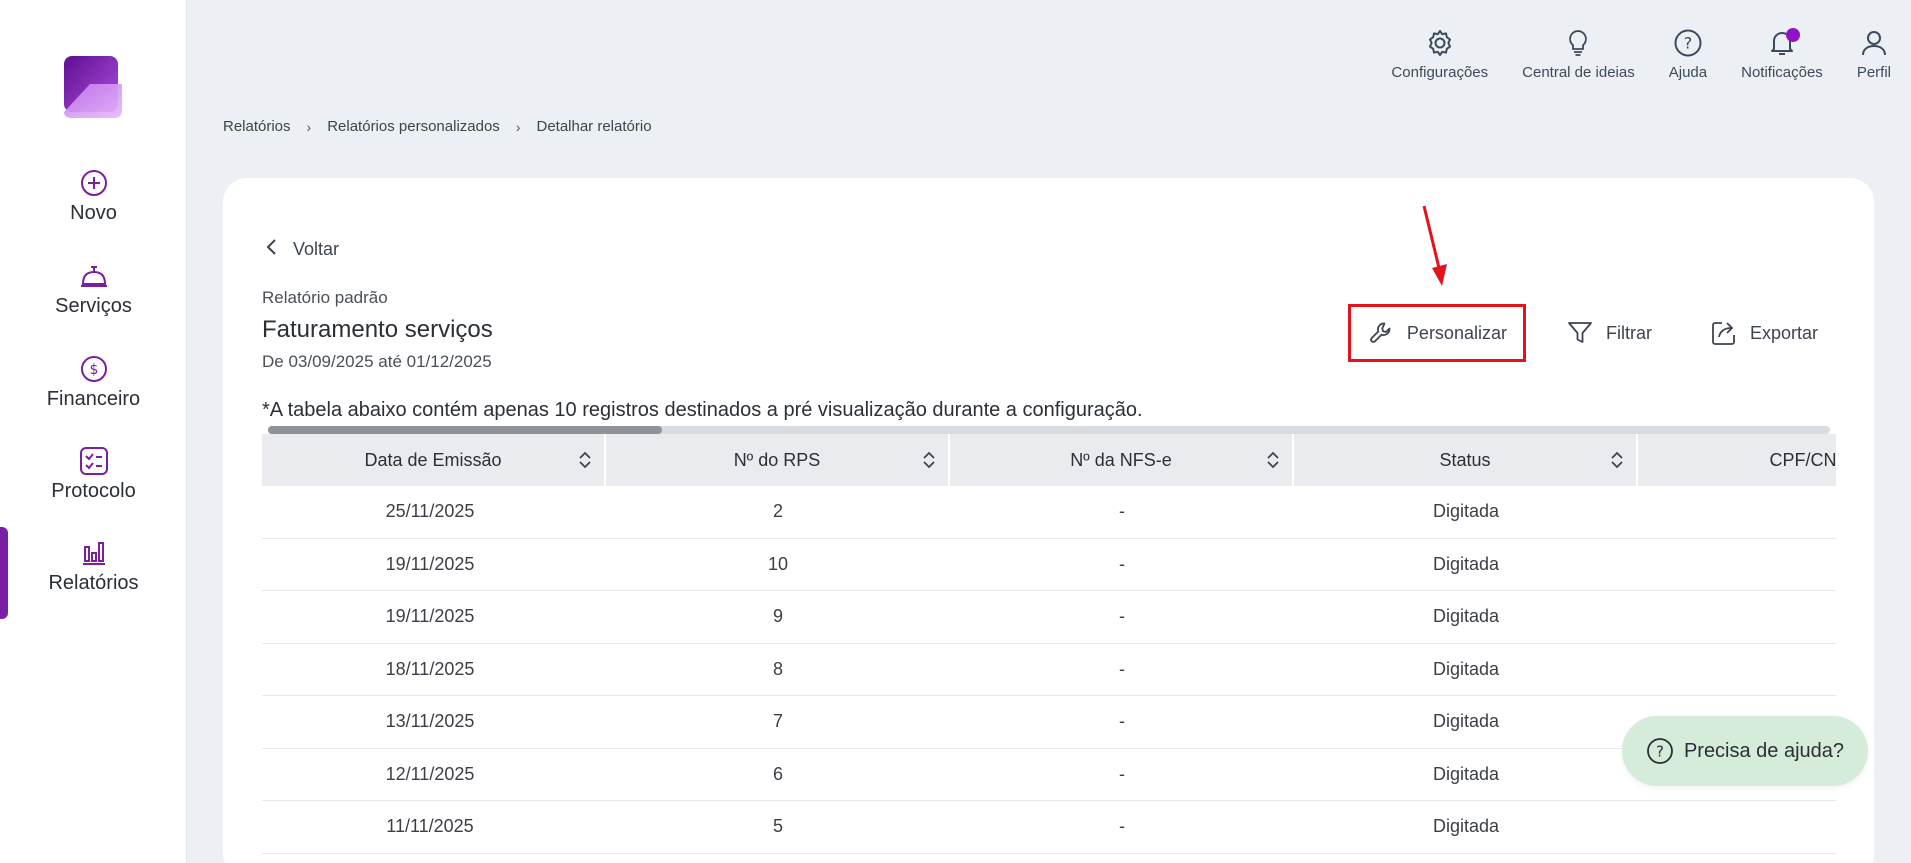 The height and width of the screenshot is (863, 1911). I want to click on customize-label: Personalizar, so click(1456, 332).